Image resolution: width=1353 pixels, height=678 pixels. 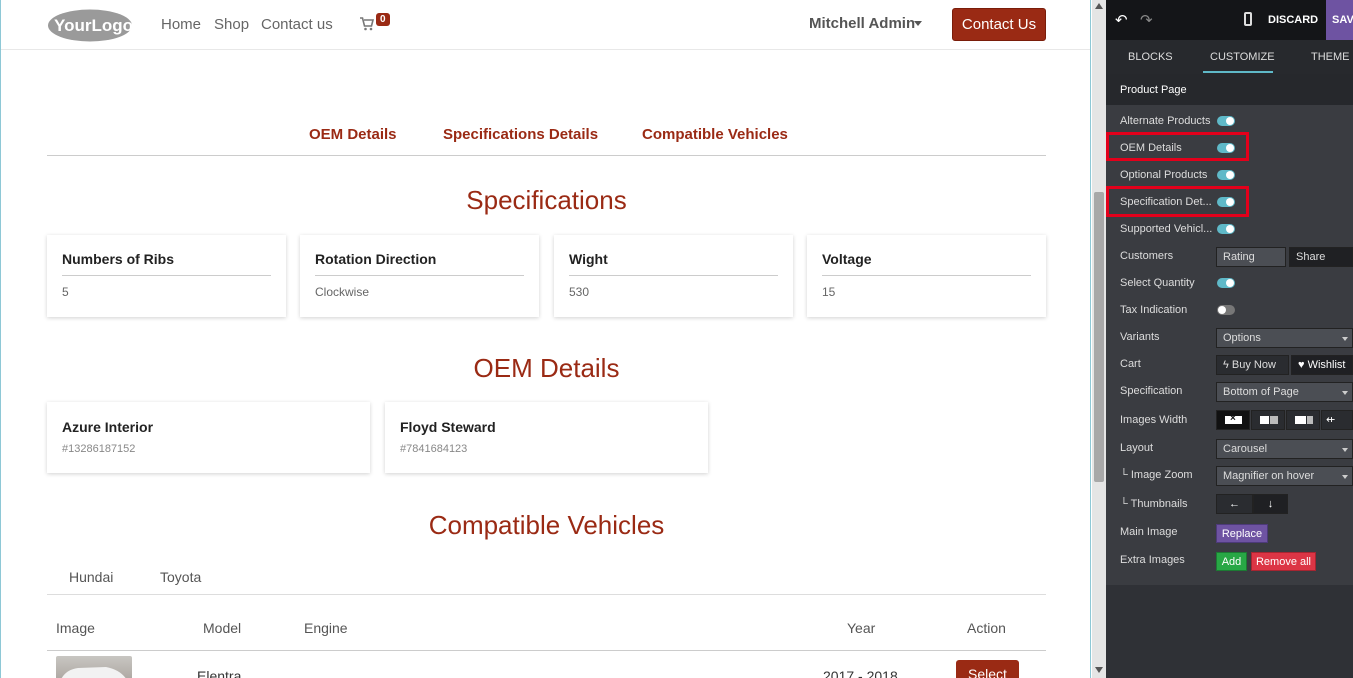 I want to click on anchor-compatible-vehicles: Compatible Vehicles, so click(x=715, y=134).